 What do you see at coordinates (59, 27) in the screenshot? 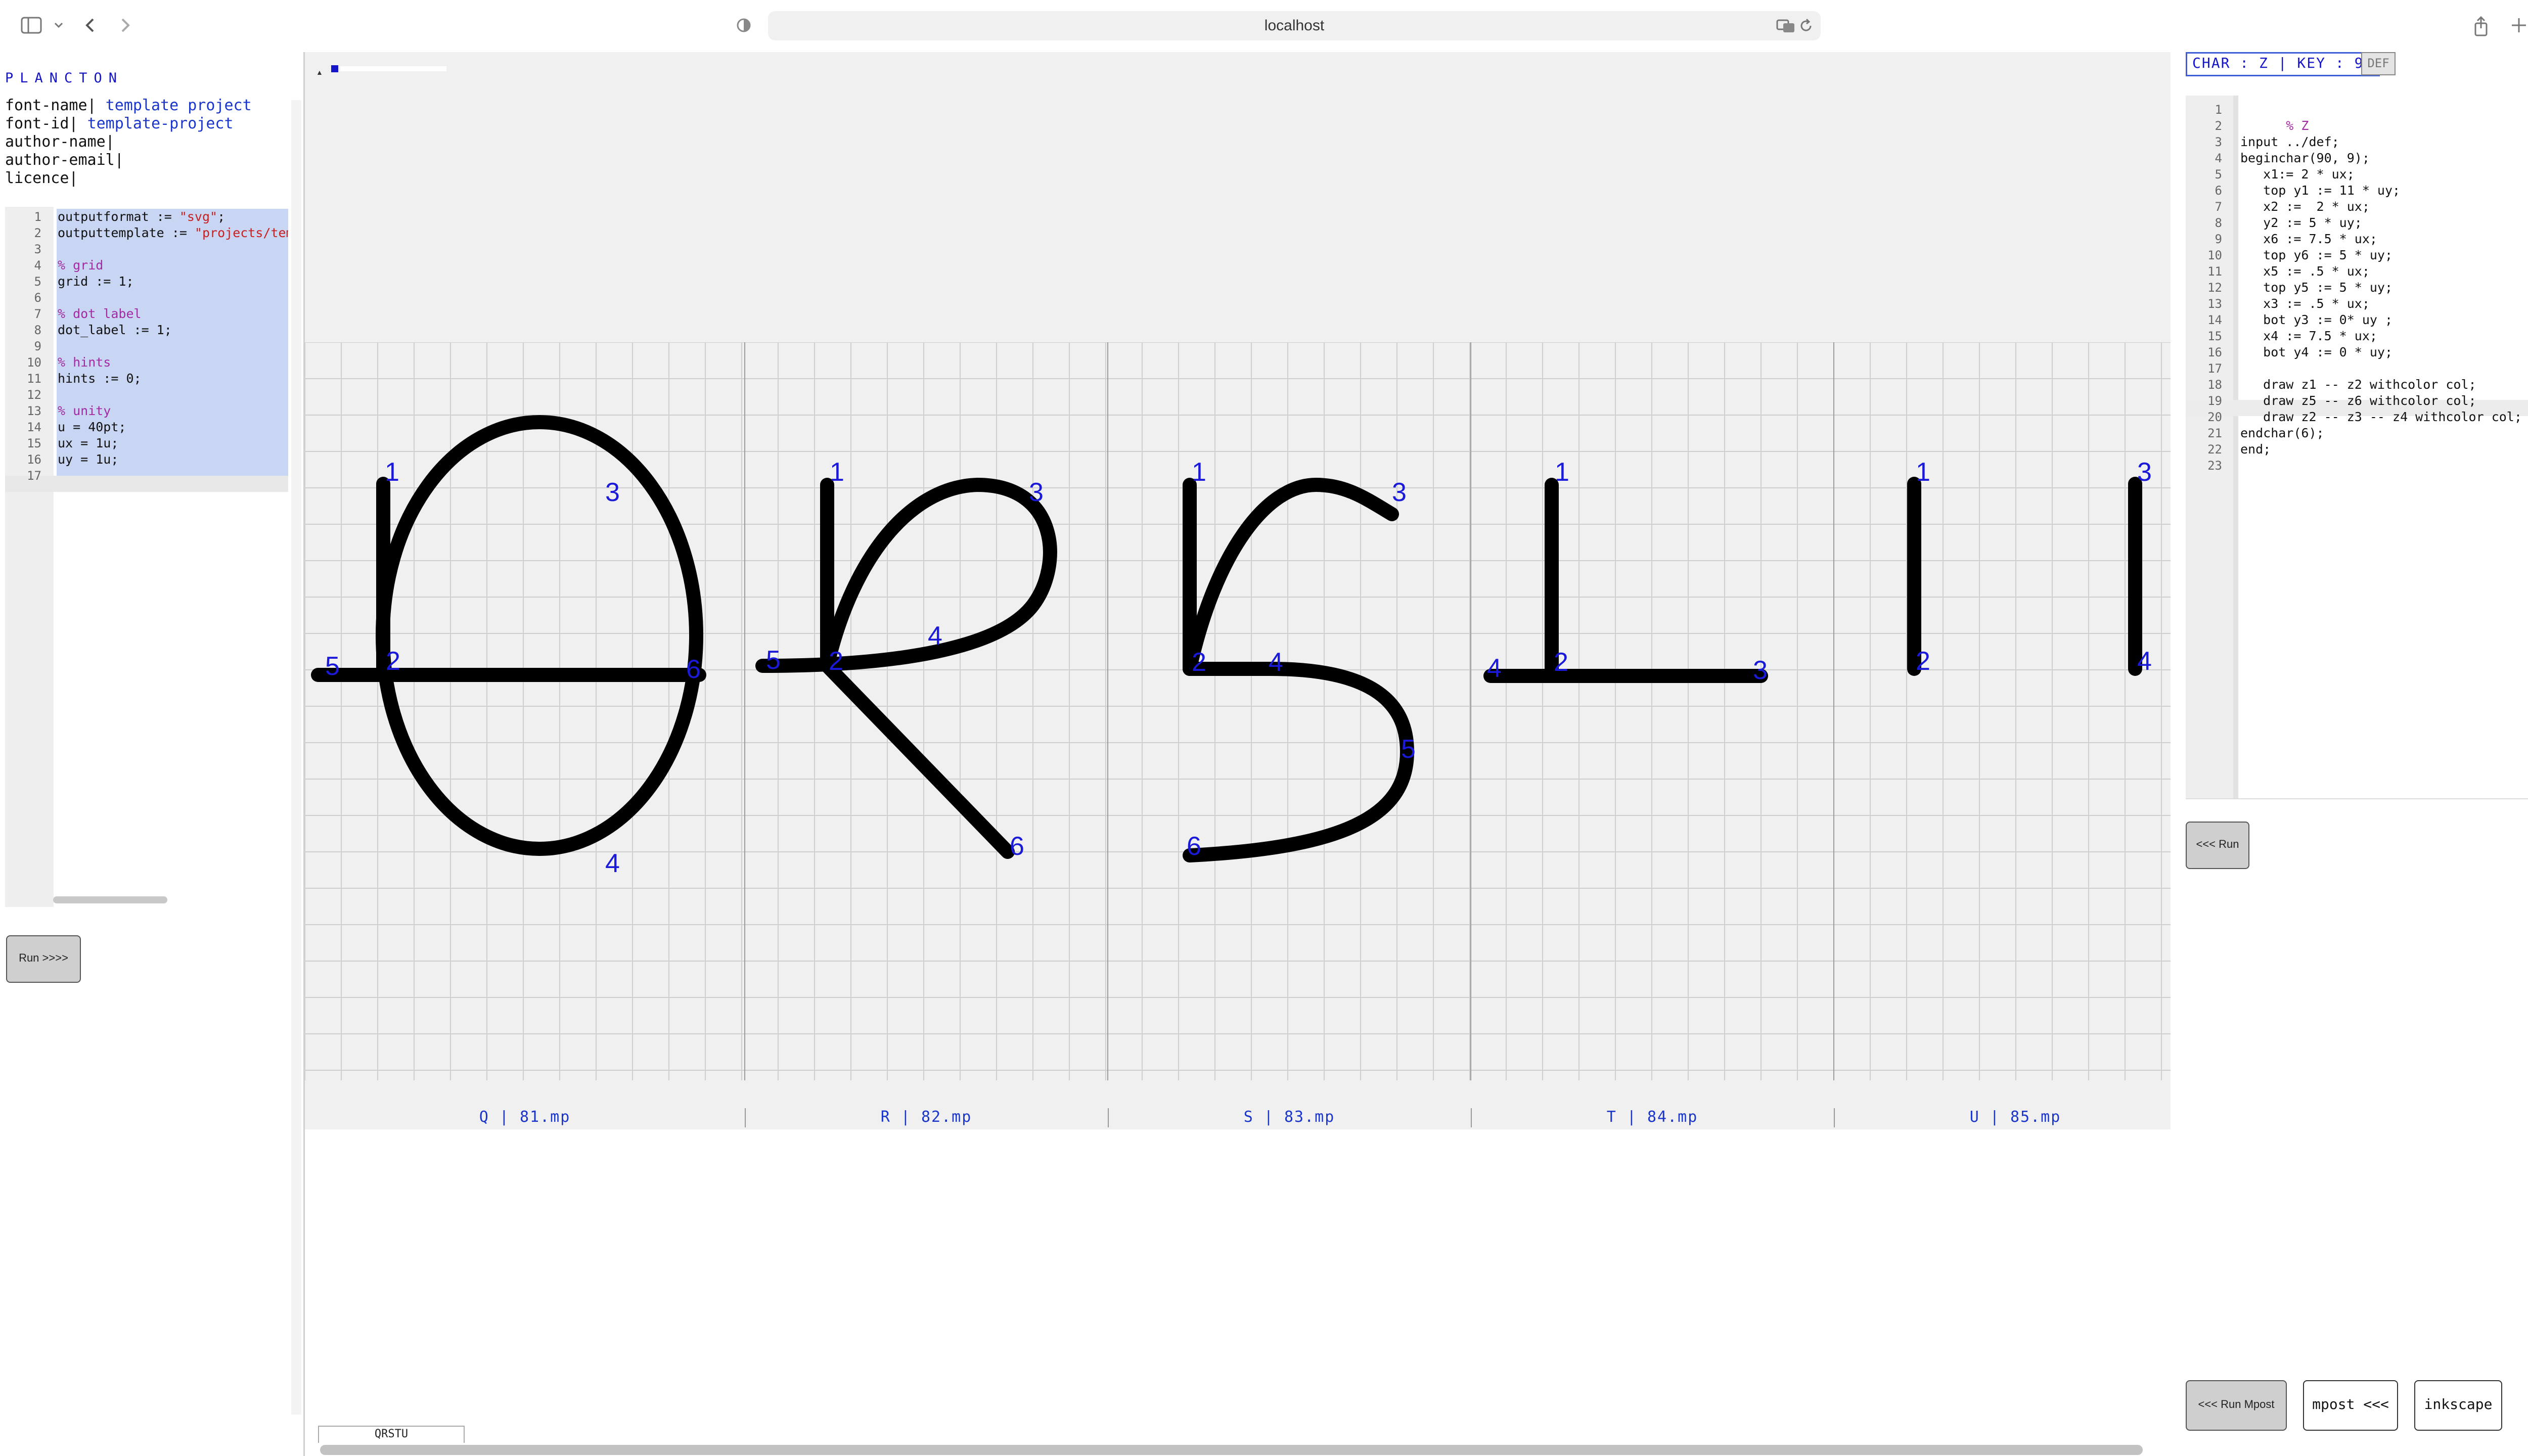
I see `chevron-down-icon` at bounding box center [59, 27].